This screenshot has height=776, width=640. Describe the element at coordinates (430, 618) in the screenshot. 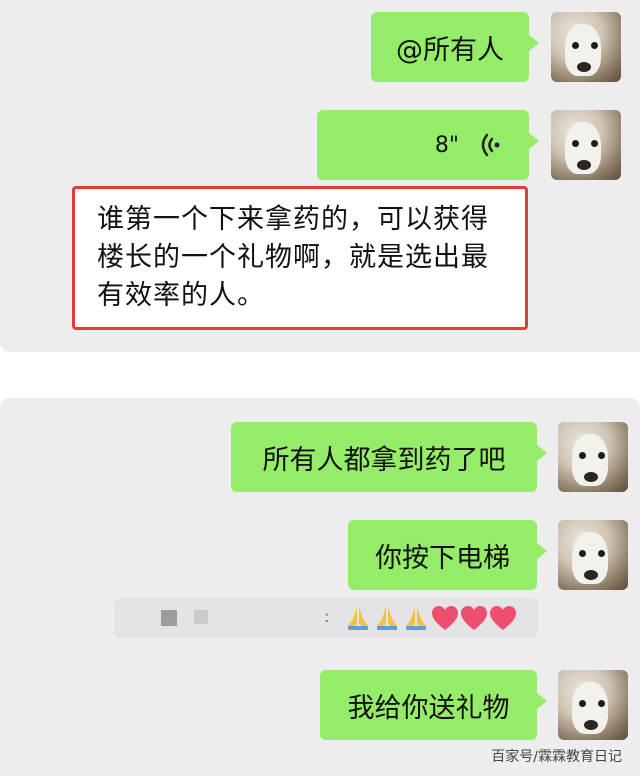

I see `emoji-strip` at that location.